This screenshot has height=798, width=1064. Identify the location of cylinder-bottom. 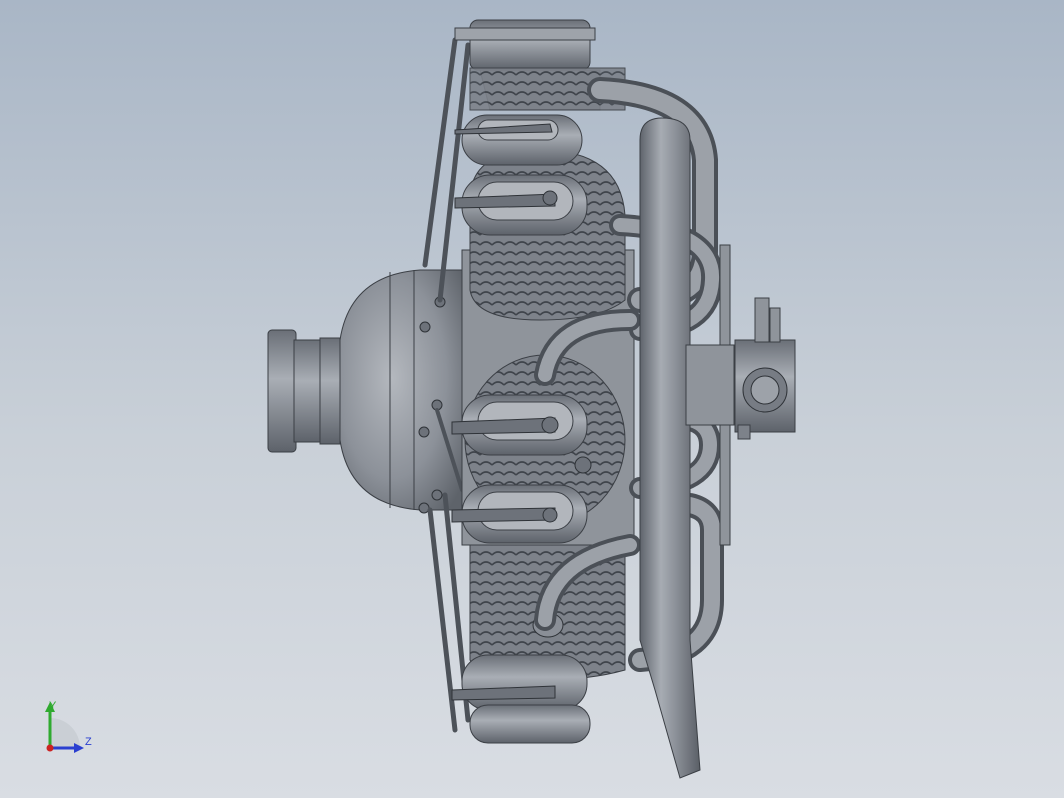
(538, 644).